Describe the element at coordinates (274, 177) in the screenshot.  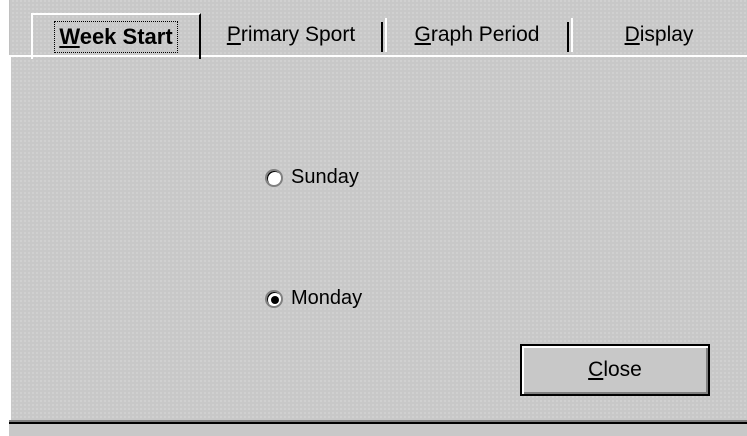
I see `radio-sunday-circle` at that location.